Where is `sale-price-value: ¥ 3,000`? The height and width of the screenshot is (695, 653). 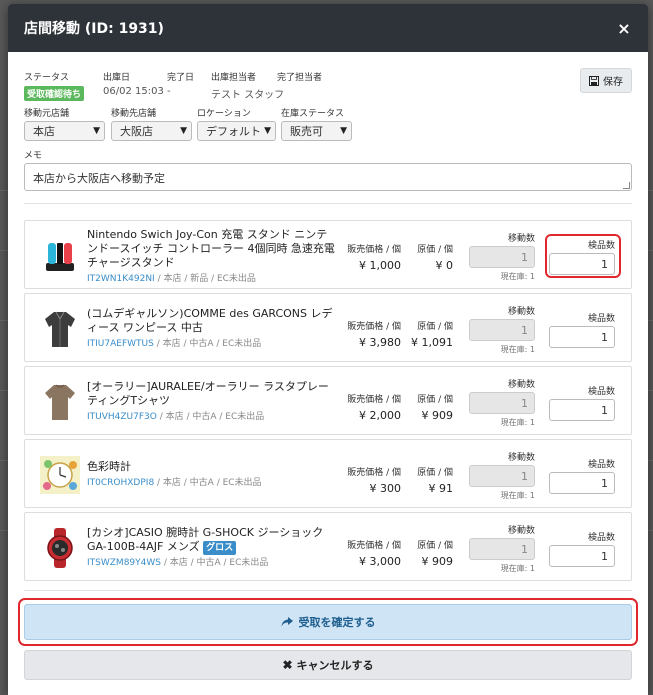
sale-price-value: ¥ 3,000 is located at coordinates (380, 561).